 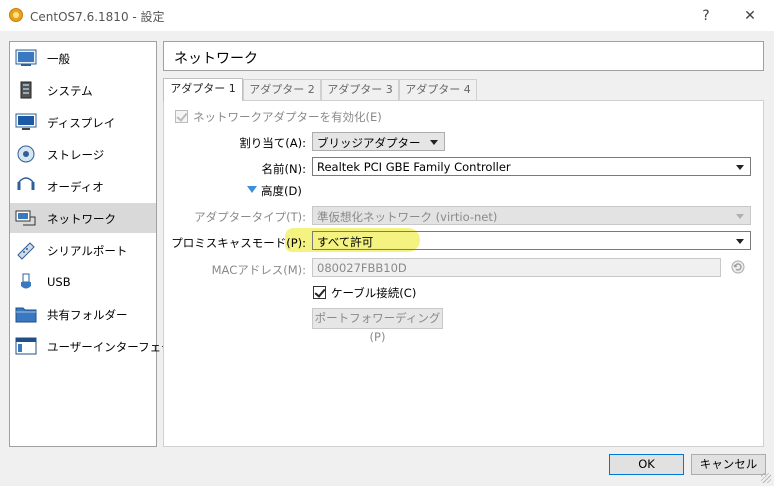 I want to click on name-label: 名前(N):, so click(x=283, y=169).